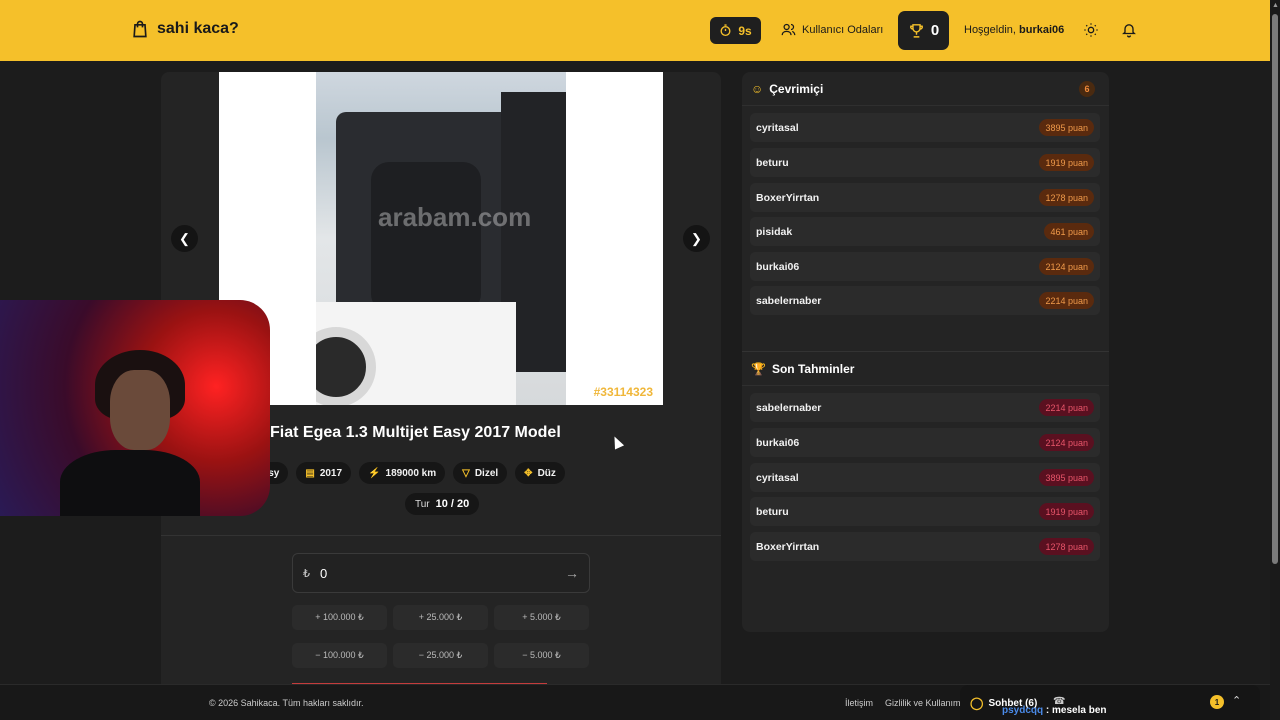 The image size is (1280, 720). What do you see at coordinates (339, 655) in the screenshot?
I see `subtract-100000-button: − 100.000 ₺` at bounding box center [339, 655].